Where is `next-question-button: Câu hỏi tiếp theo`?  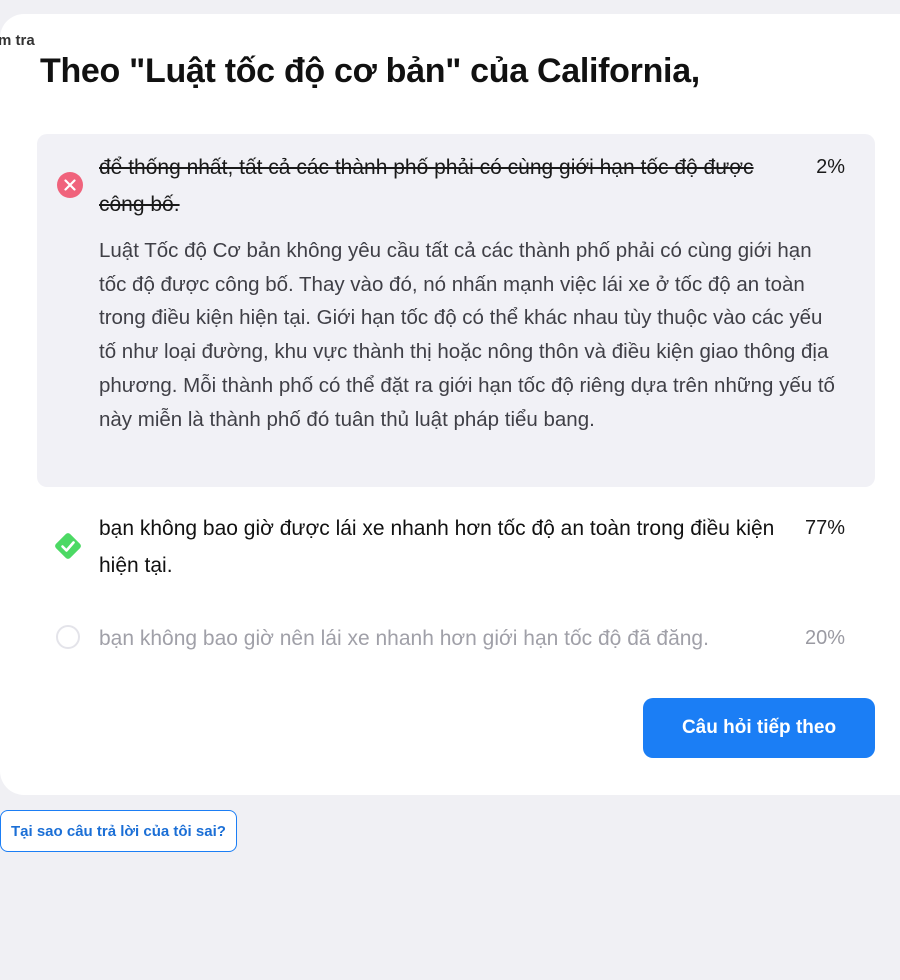
next-question-button: Câu hỏi tiếp theo is located at coordinates (759, 728).